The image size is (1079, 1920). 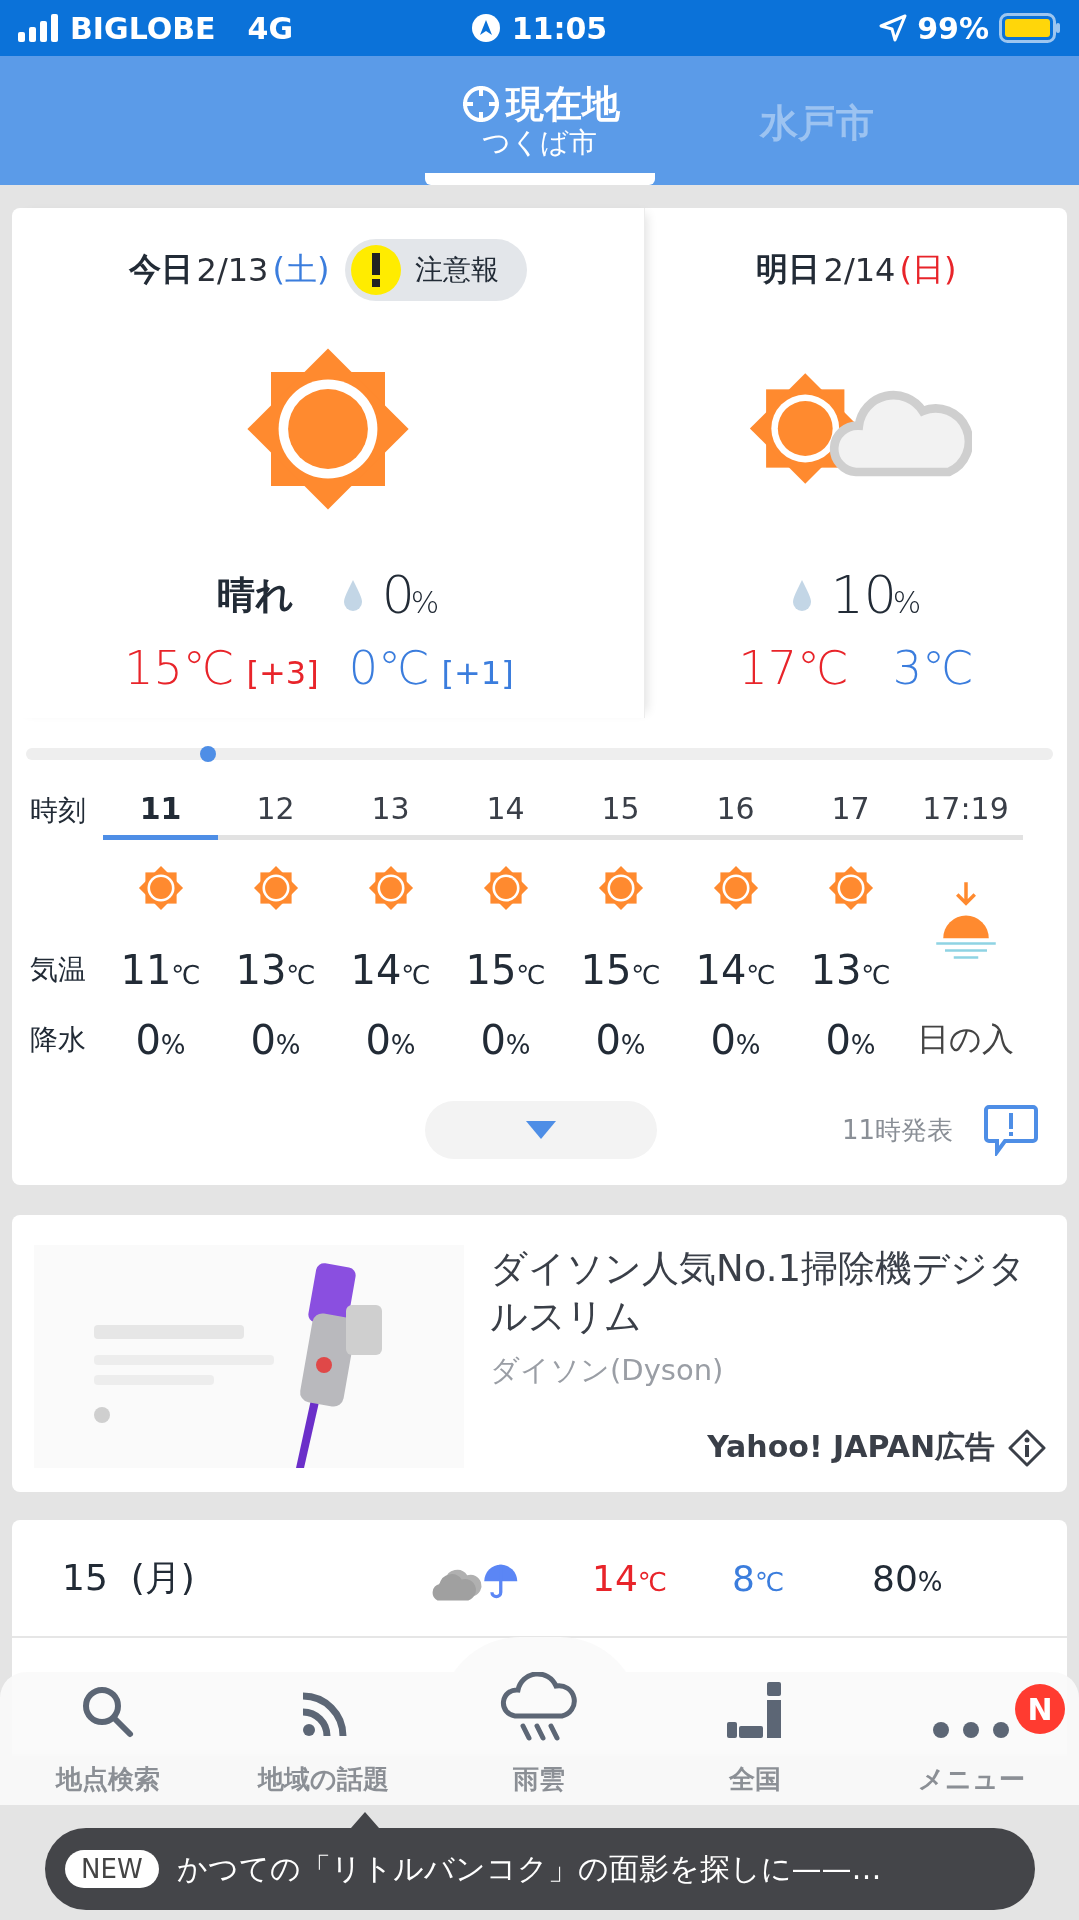 I want to click on new-tag: NEW, so click(x=112, y=1869).